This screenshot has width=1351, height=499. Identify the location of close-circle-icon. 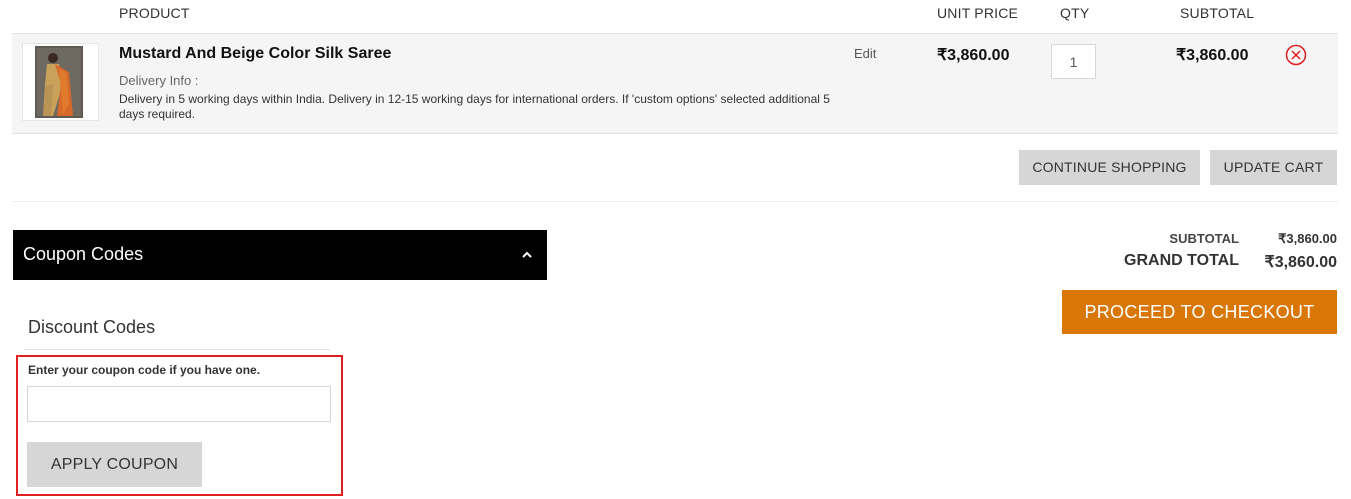
(1296, 55).